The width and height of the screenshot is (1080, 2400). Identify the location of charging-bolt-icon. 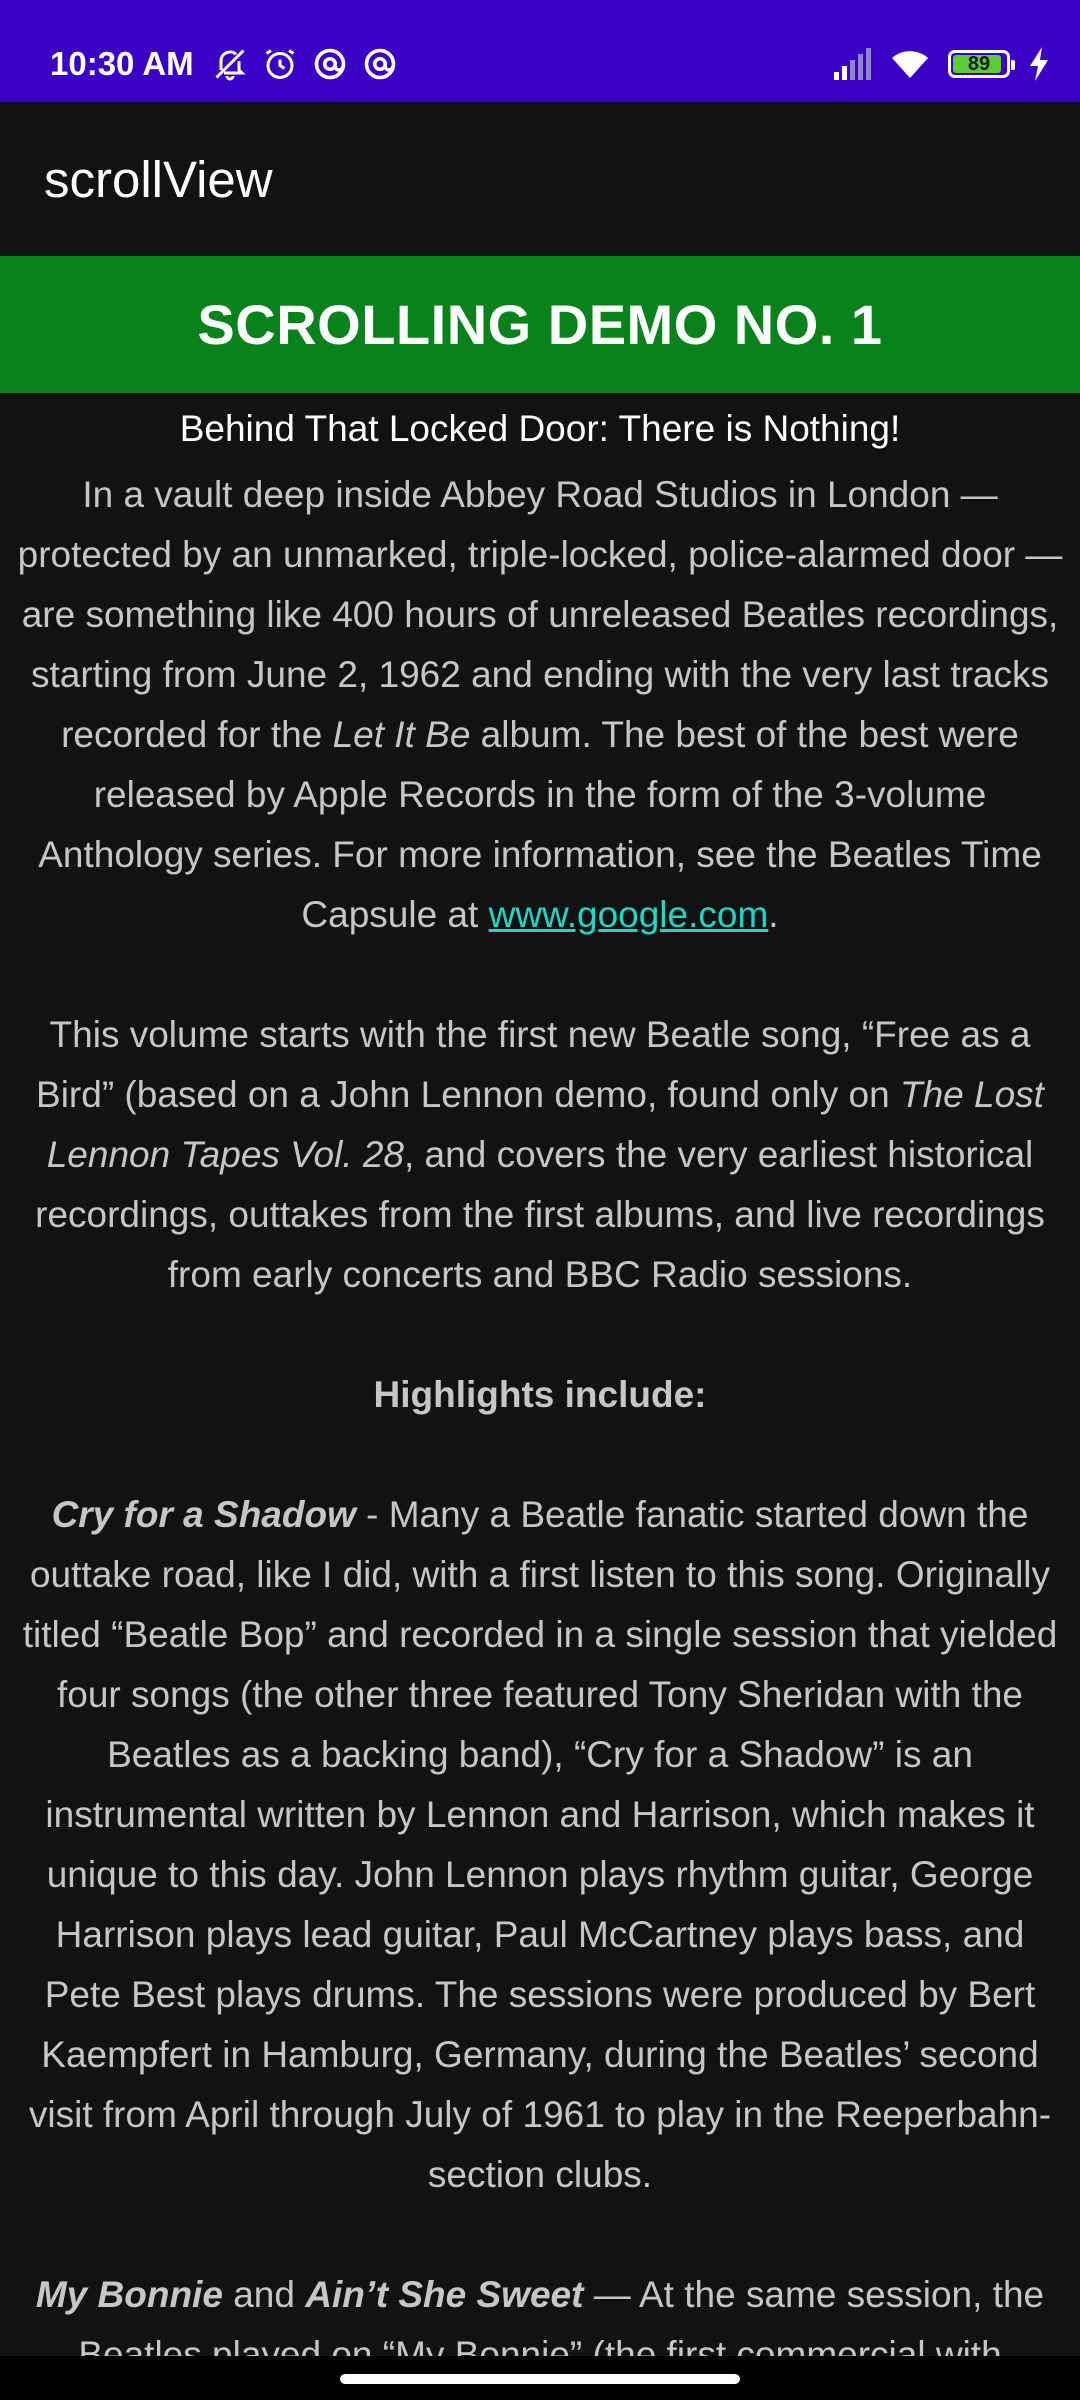
(1039, 64).